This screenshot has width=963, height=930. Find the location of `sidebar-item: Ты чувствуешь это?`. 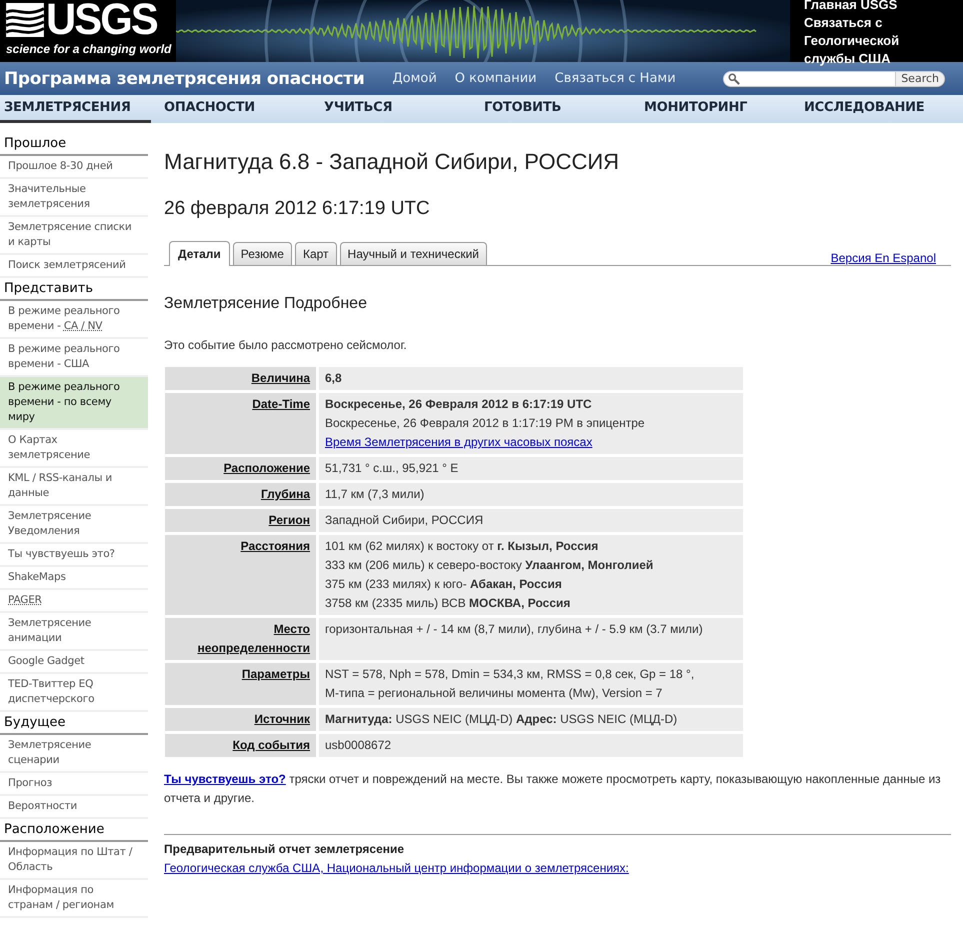

sidebar-item: Ты чувствуешь это? is located at coordinates (74, 555).